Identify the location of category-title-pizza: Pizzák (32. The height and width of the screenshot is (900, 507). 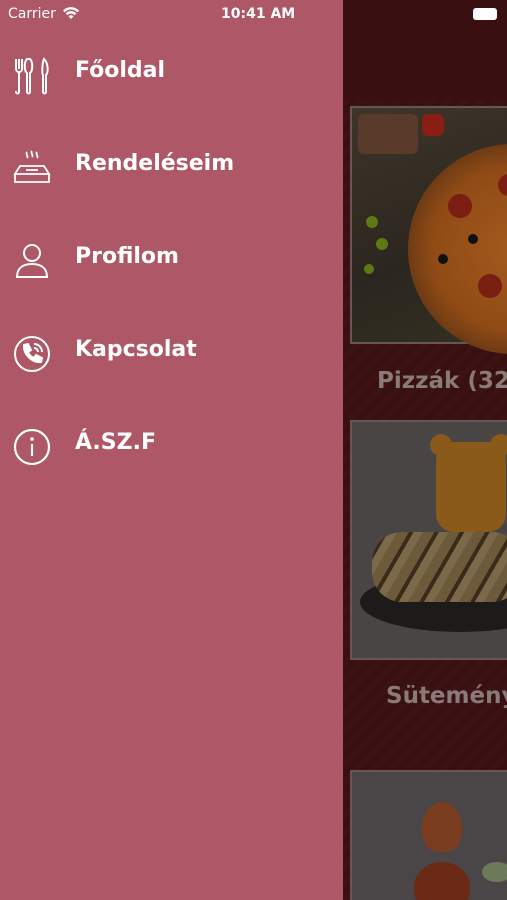
(442, 381).